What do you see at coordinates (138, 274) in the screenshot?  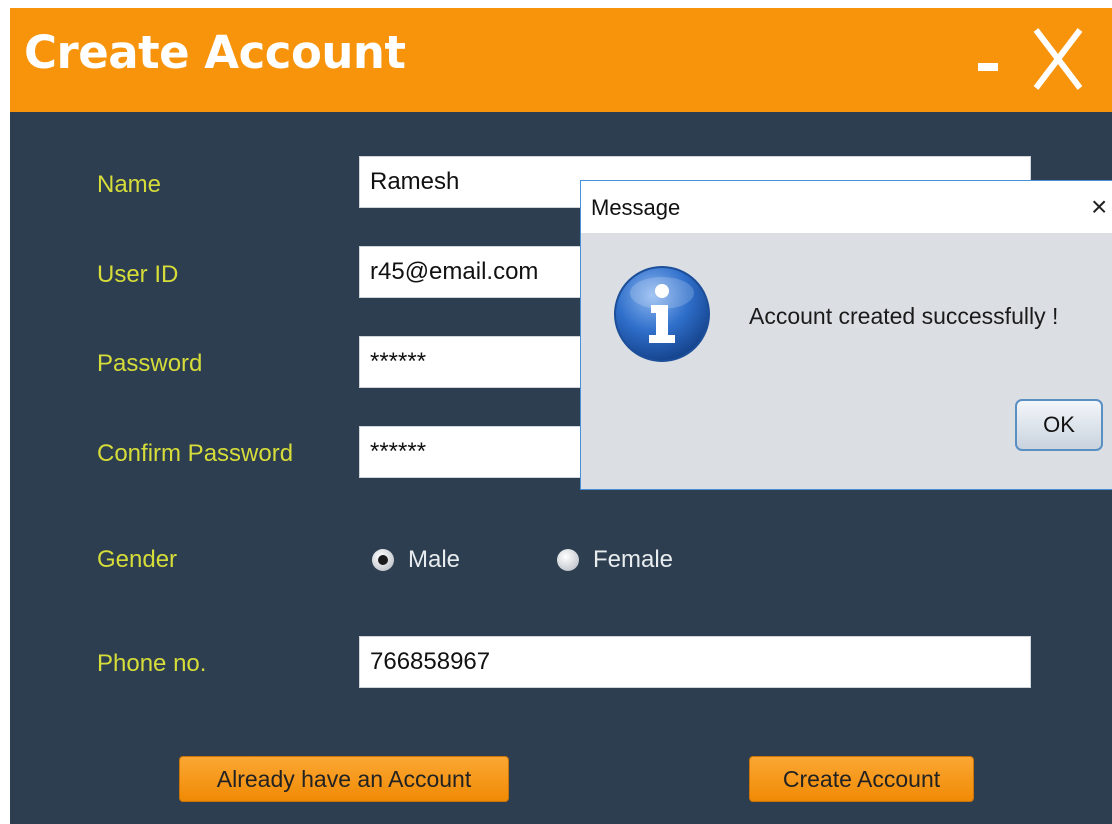 I see `user-id-label: User ID` at bounding box center [138, 274].